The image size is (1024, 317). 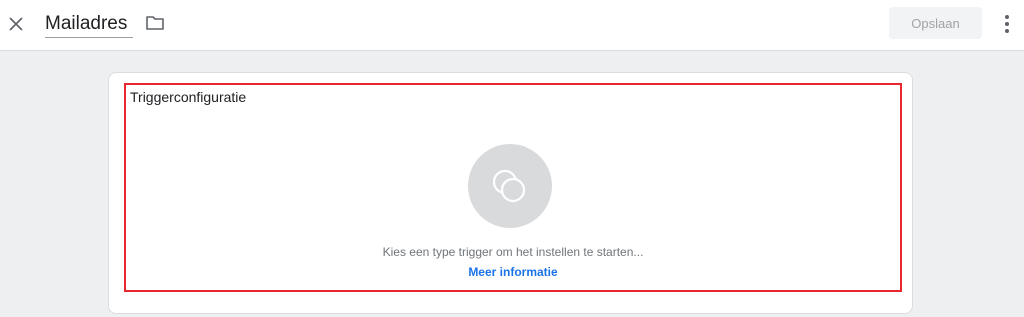 I want to click on card-title: Triggerconfiguratie, so click(x=188, y=97).